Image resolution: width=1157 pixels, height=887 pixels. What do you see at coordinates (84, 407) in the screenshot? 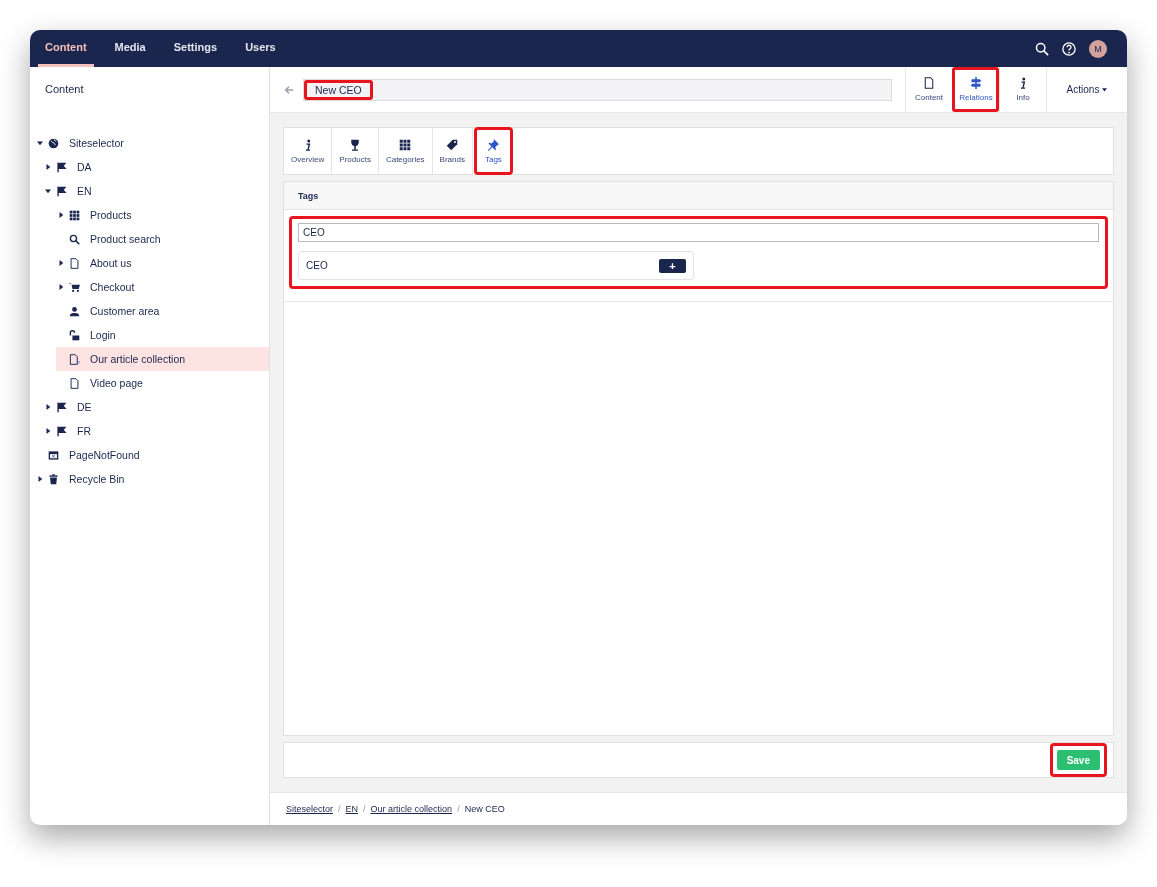
I see `tree-item-label: DE` at bounding box center [84, 407].